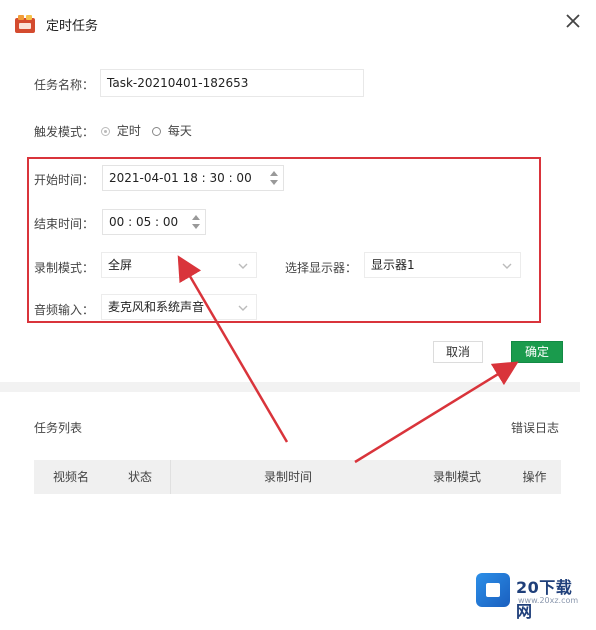 The height and width of the screenshot is (630, 596). I want to click on watermark-url: www.20xz.com, so click(548, 600).